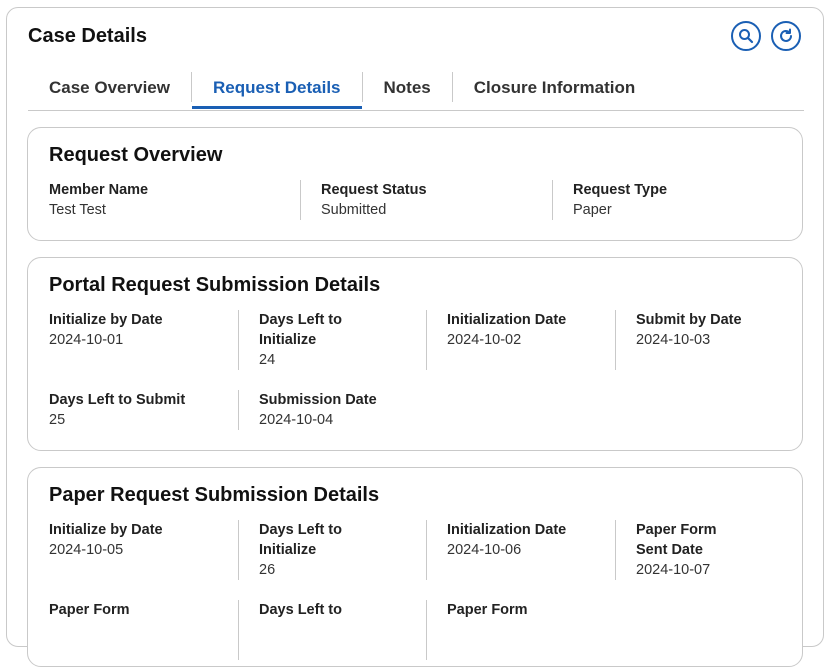 The height and width of the screenshot is (667, 833). I want to click on card-title: Portal Request Submission Details, so click(215, 285).